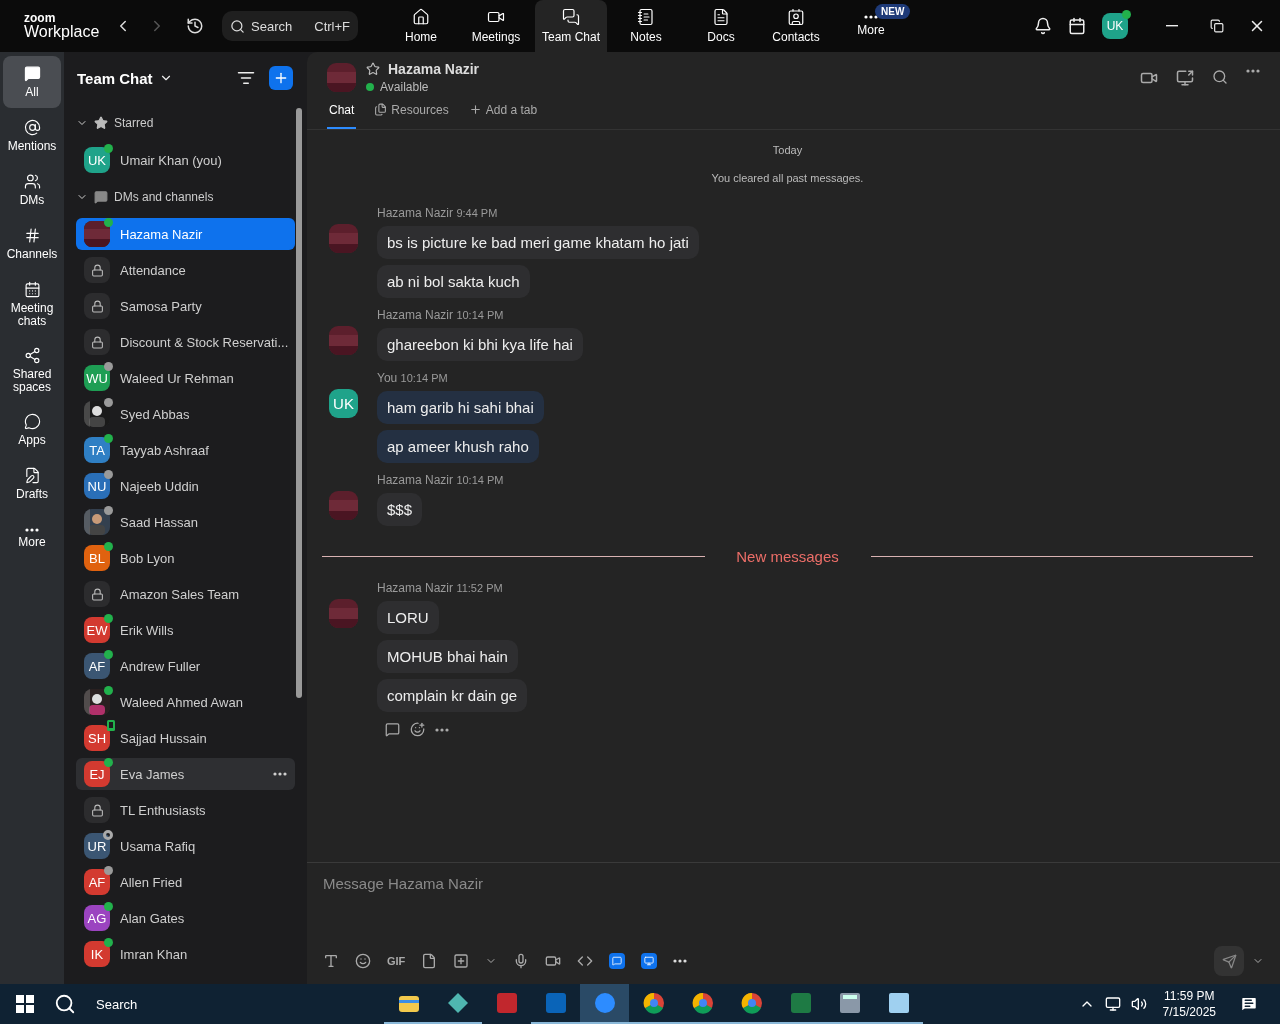 The width and height of the screenshot is (1280, 1024). I want to click on nav-tab: Team Chat, so click(571, 26).